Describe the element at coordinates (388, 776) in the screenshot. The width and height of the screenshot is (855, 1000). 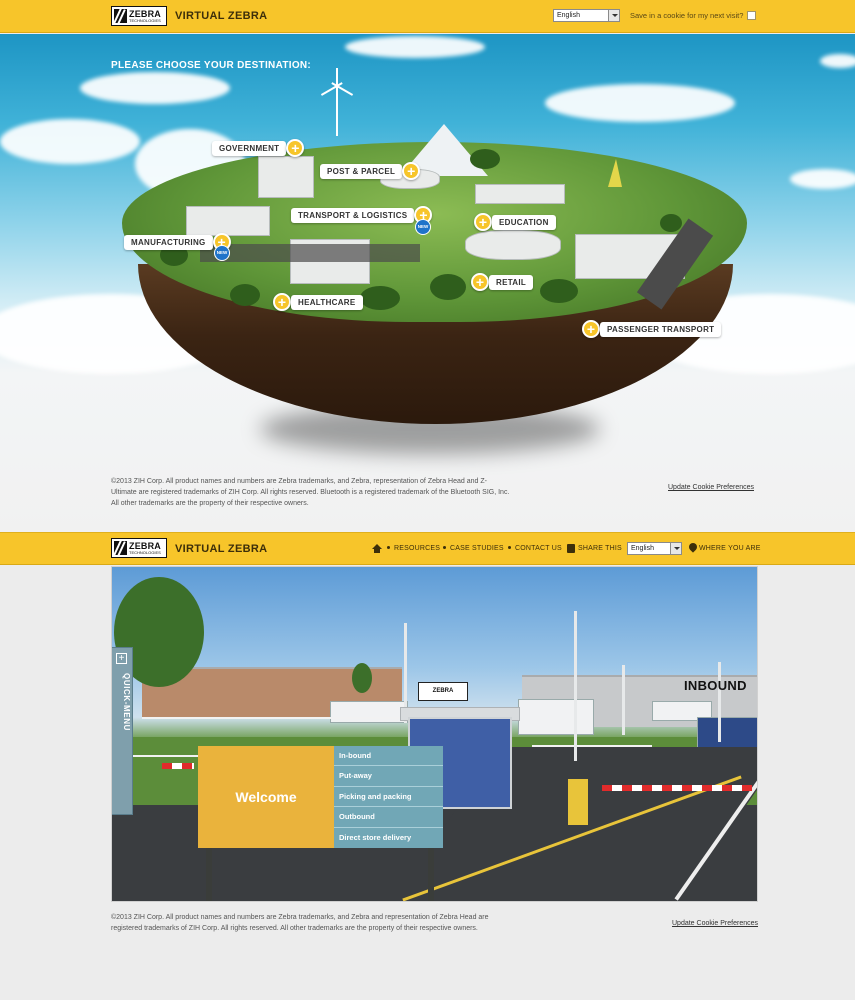
I see `menu-item-put-away: Put-away` at that location.